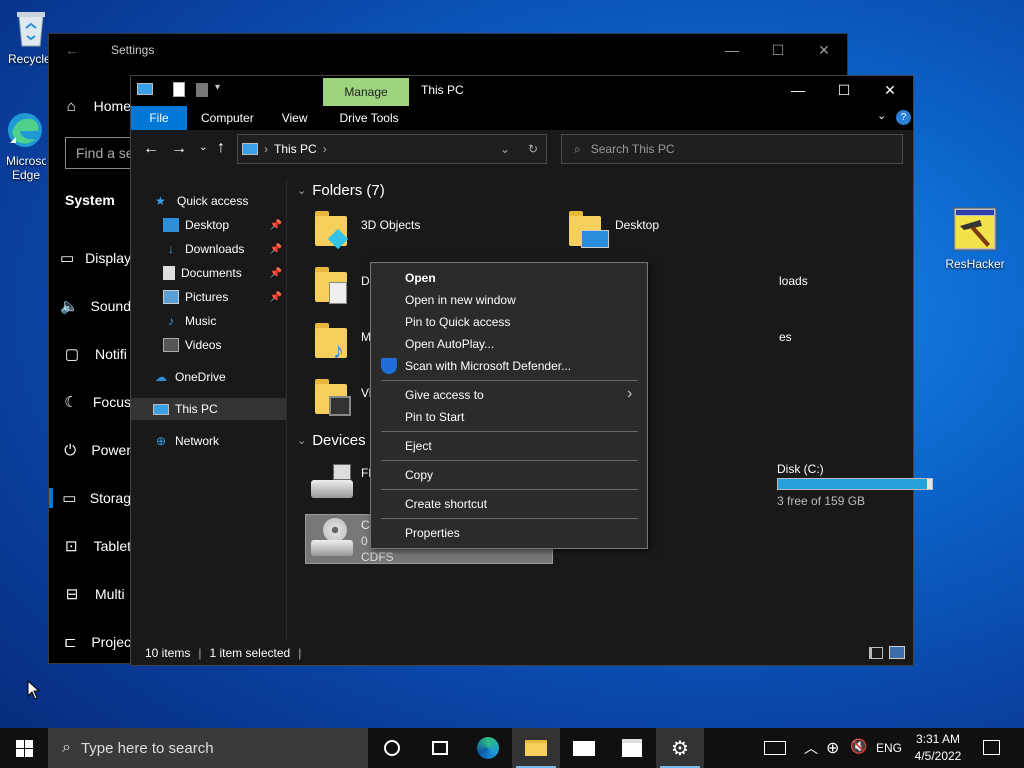 This screenshot has height=768, width=1024. I want to click on desktop-icon-edge: Microsoft Edge, so click(25, 146).